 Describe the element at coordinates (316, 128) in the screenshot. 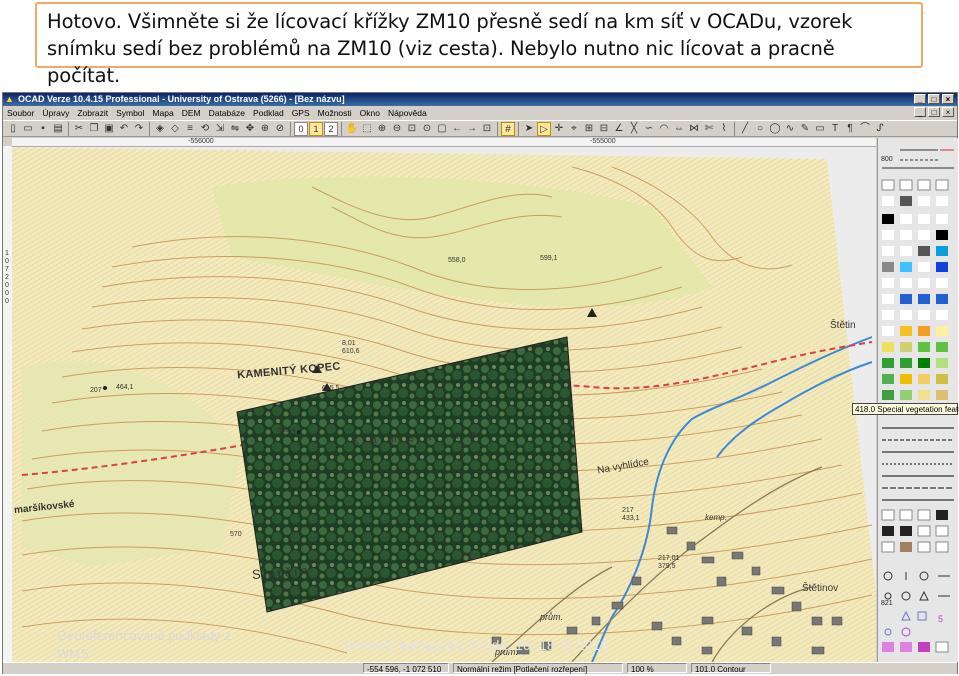

I see `toolbar-field-b: 1` at that location.